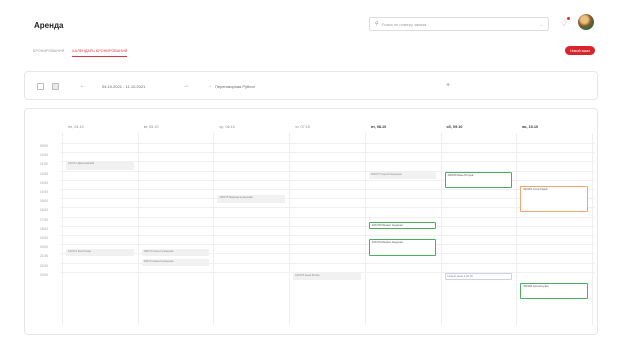 This screenshot has width=617, height=341. Describe the element at coordinates (44, 146) in the screenshot. I see `time-label: 09:00` at that location.